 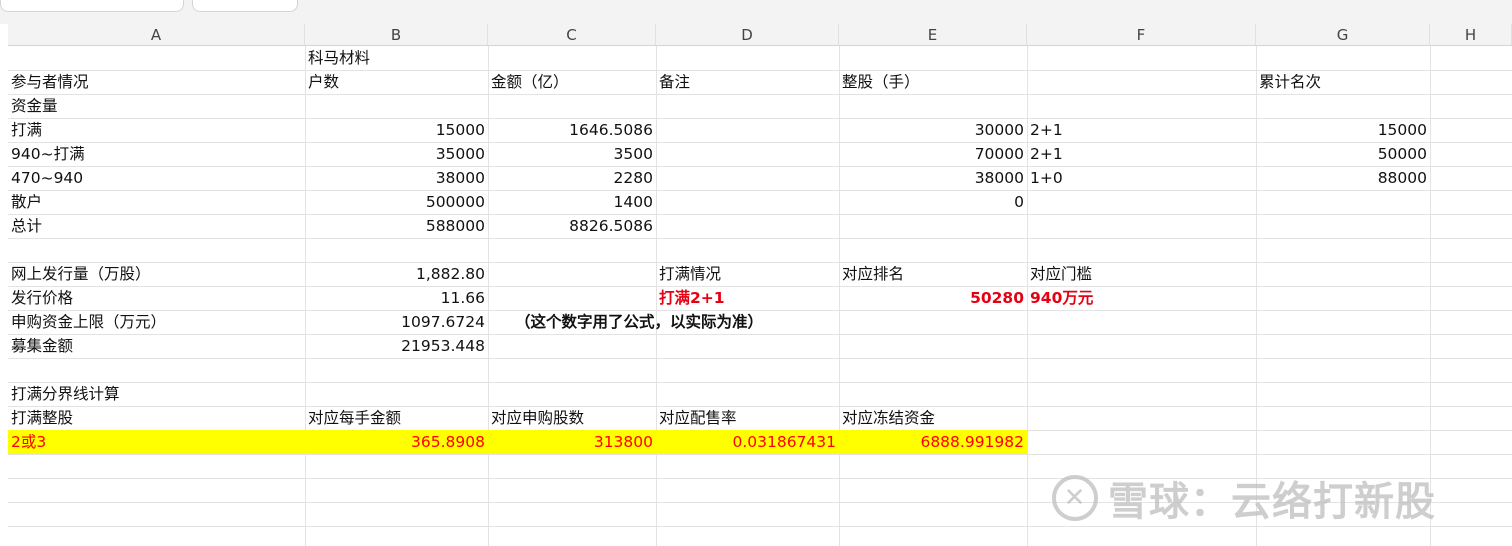 What do you see at coordinates (933, 202) in the screenshot?
I see `cell-e7: 0` at bounding box center [933, 202].